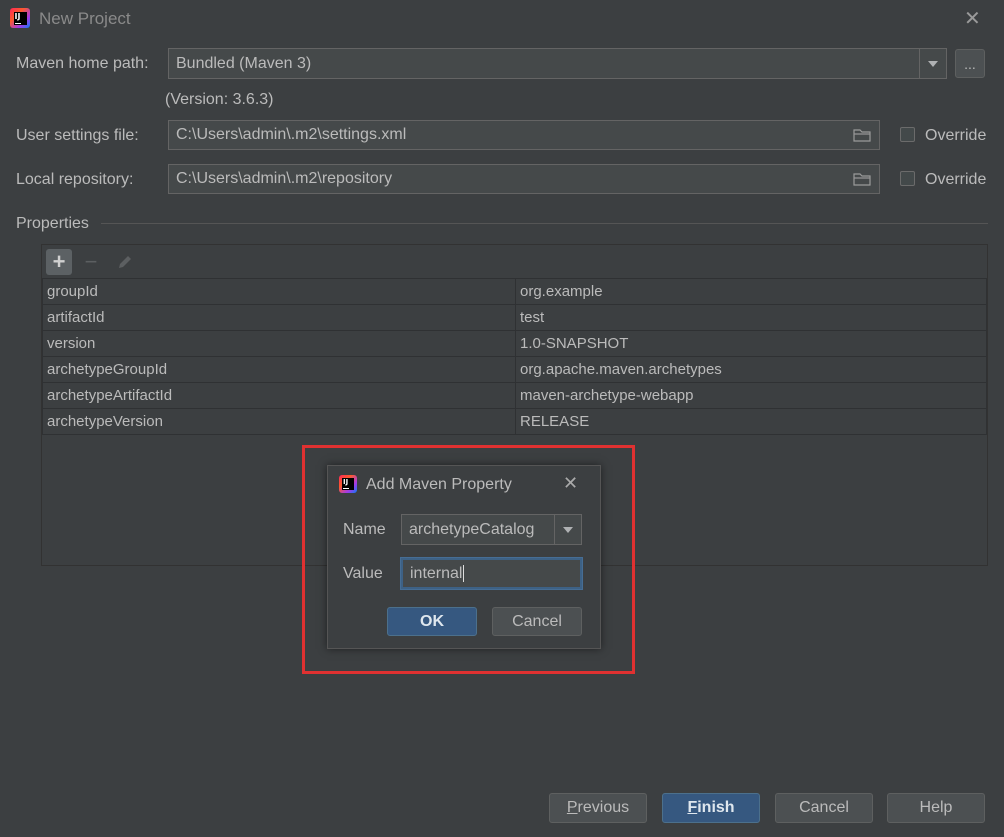  What do you see at coordinates (907, 134) in the screenshot?
I see `user-settings-override-checkbox` at bounding box center [907, 134].